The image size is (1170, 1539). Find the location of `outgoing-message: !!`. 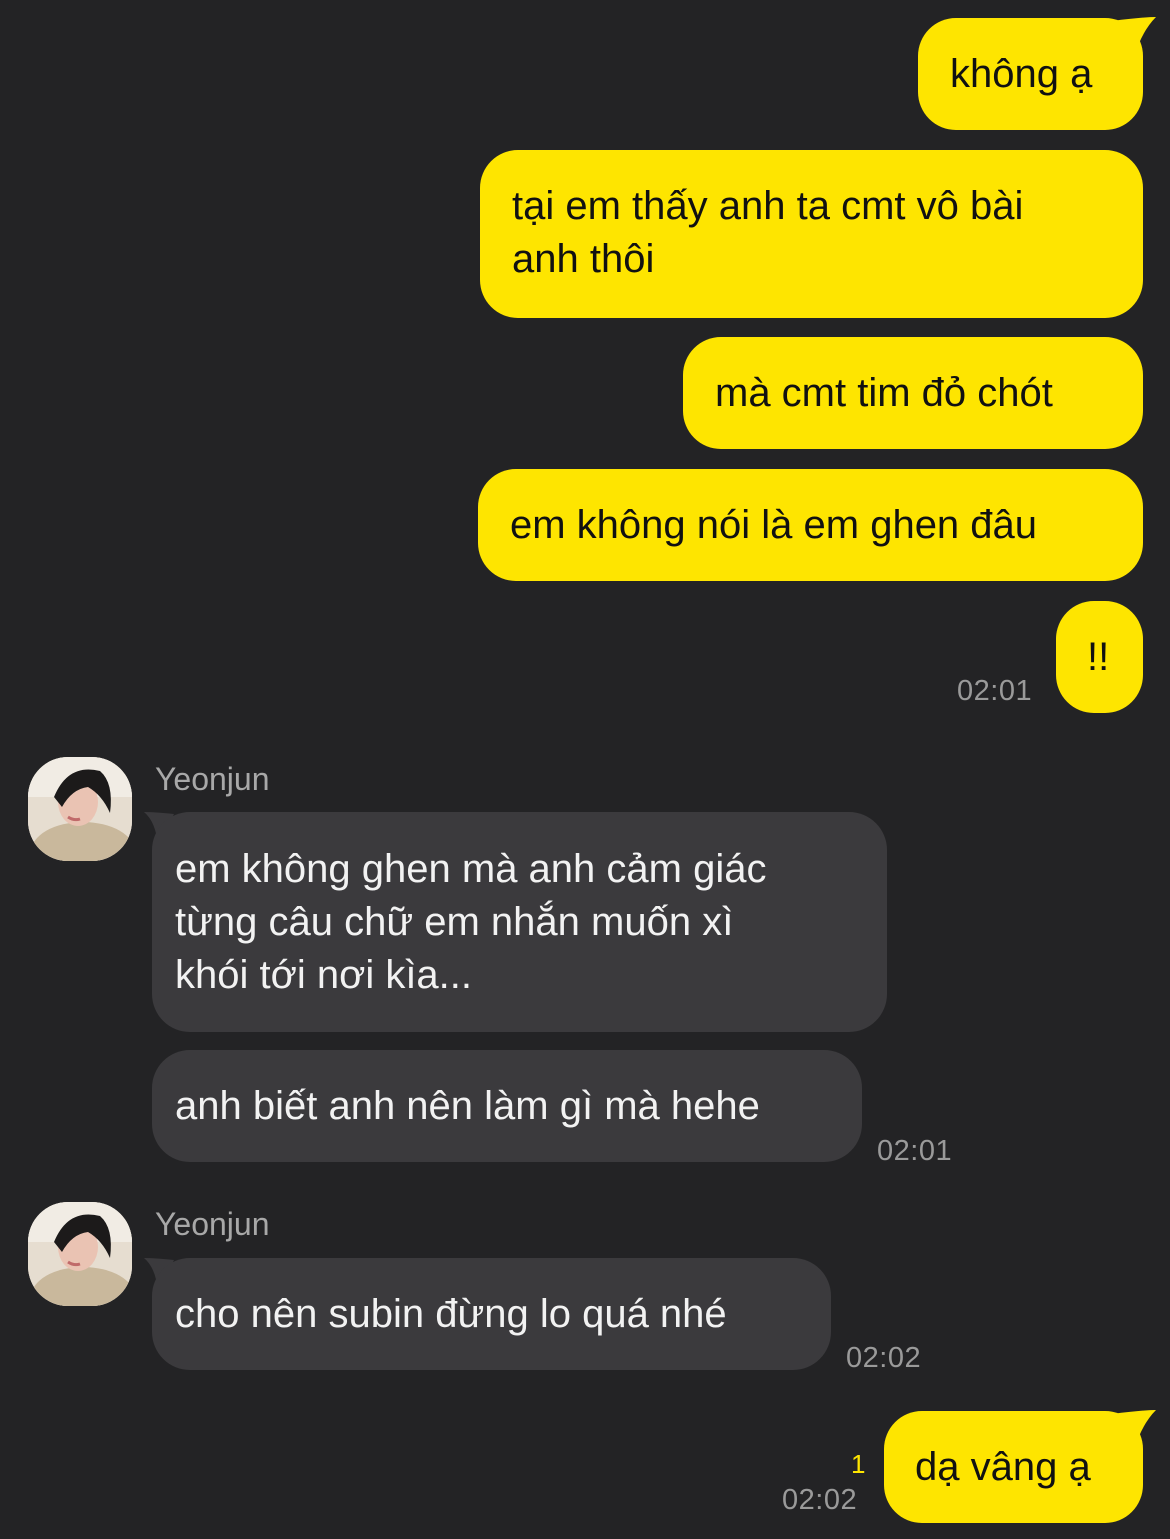

outgoing-message: !! is located at coordinates (1099, 657).